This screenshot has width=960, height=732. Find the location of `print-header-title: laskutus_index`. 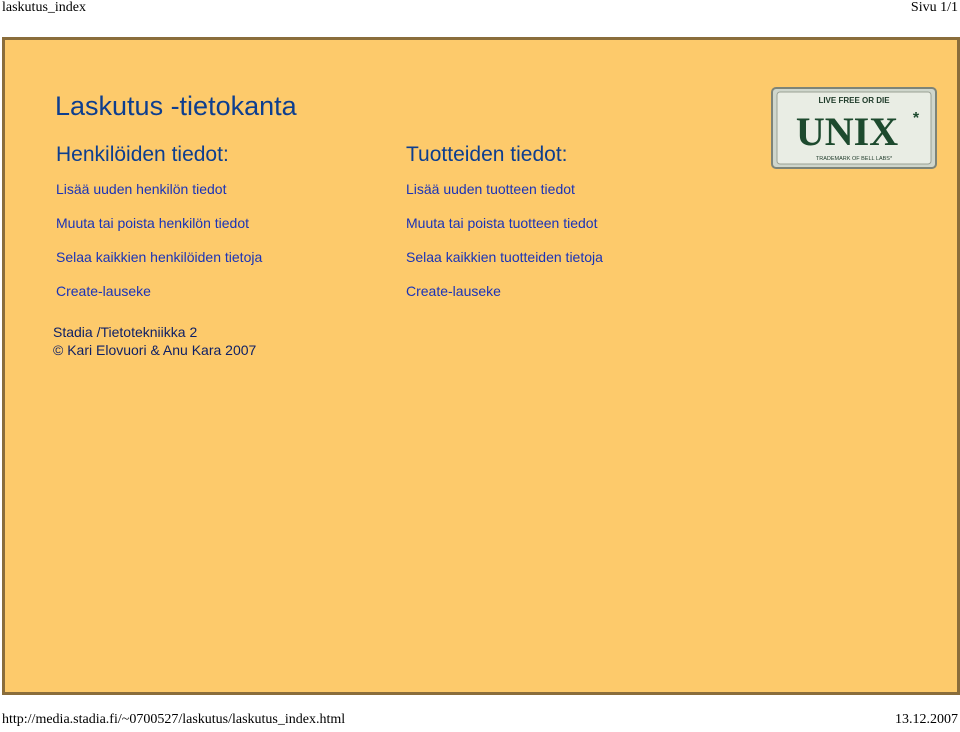

print-header-title: laskutus_index is located at coordinates (44, 7).